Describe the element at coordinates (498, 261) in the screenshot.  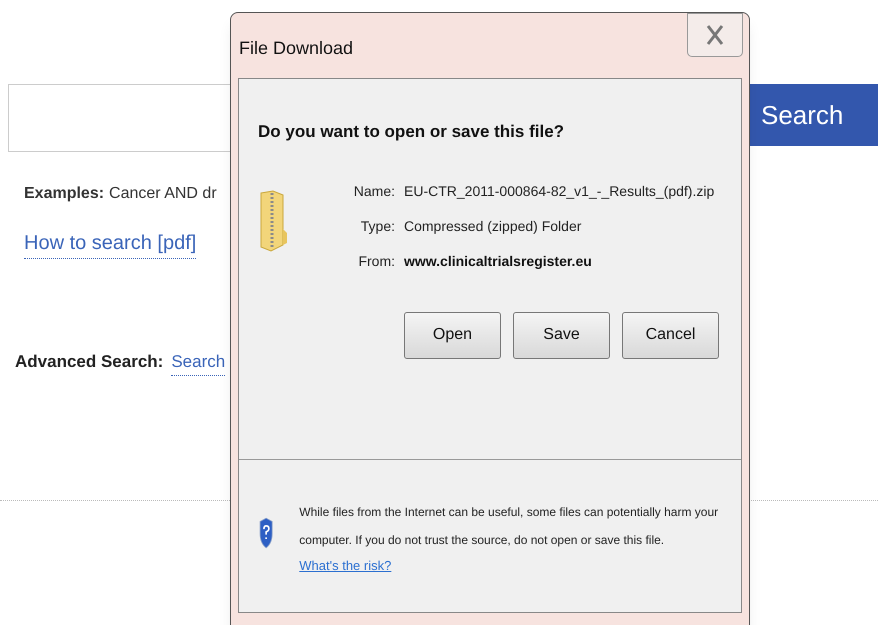
I see `field-value: www.clinicaltrialsregister.eu` at that location.